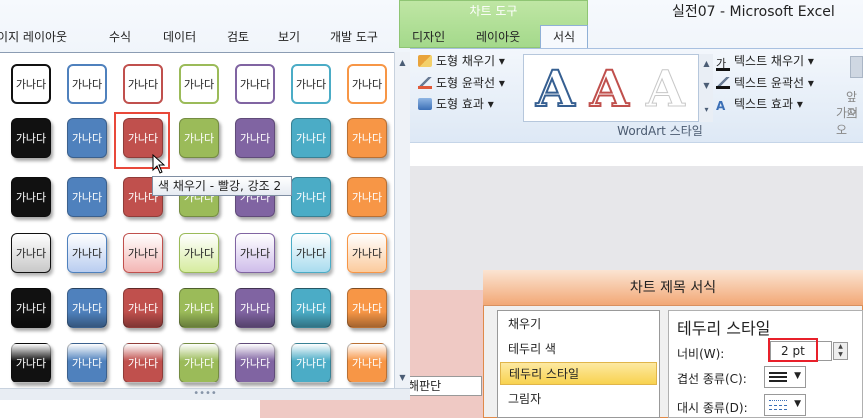 This screenshot has height=418, width=863. Describe the element at coordinates (660, 131) in the screenshot. I see `wordart-group-label: WordArt 스타일` at that location.